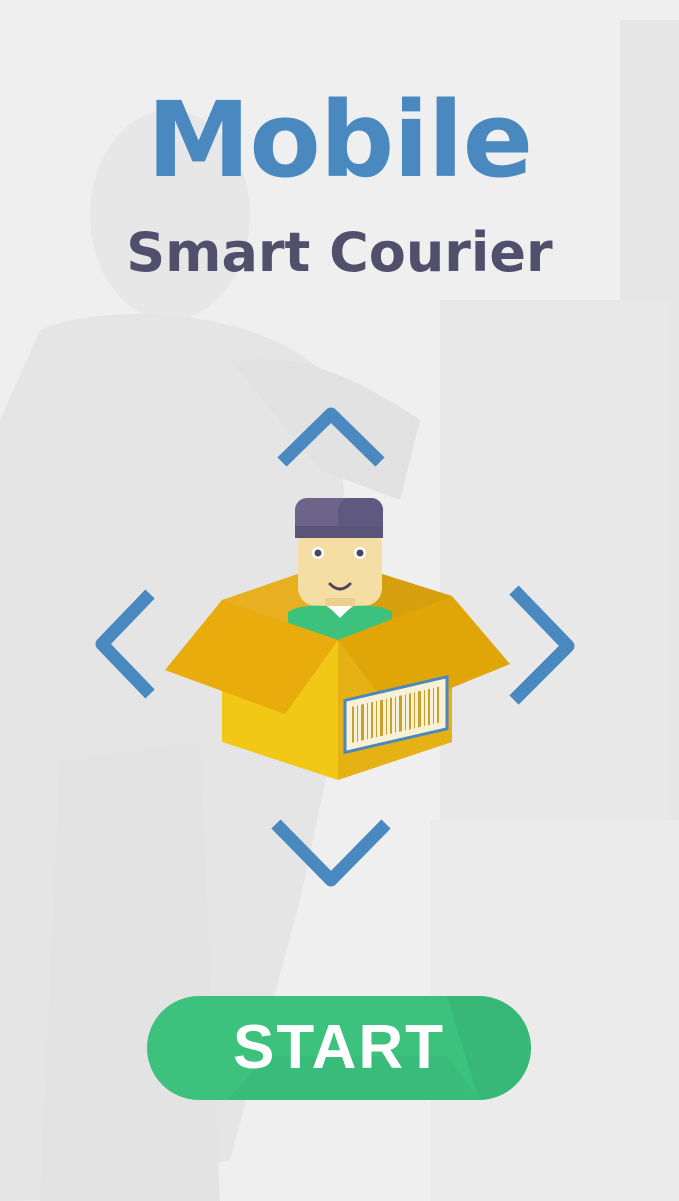  I want to click on chevron-left-icon, so click(124, 644).